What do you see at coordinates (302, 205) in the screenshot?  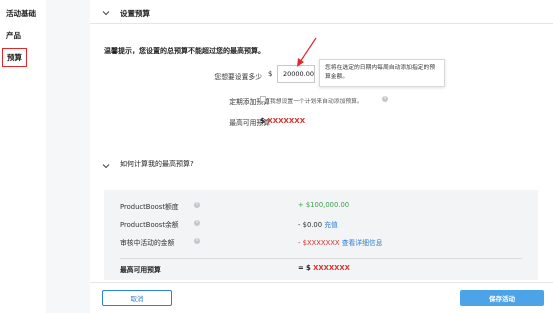 I see `calc-row-sign: +` at bounding box center [302, 205].